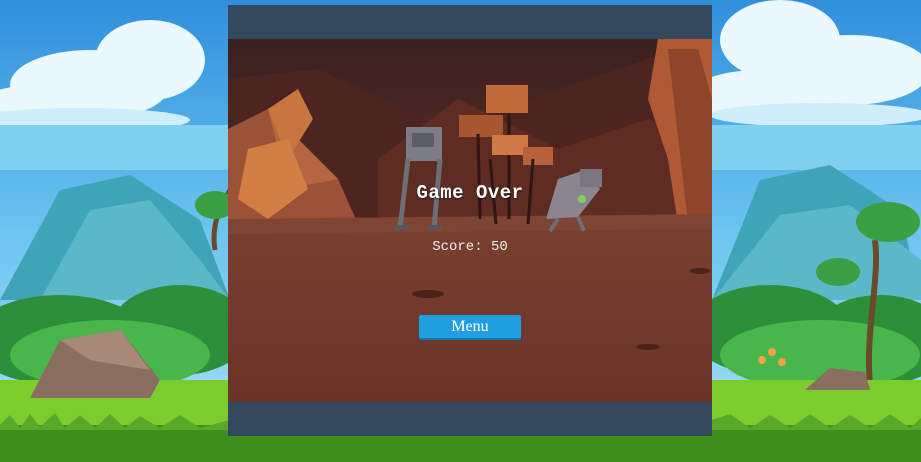 The height and width of the screenshot is (462, 921). I want to click on game-over-title: Game Over, so click(470, 193).